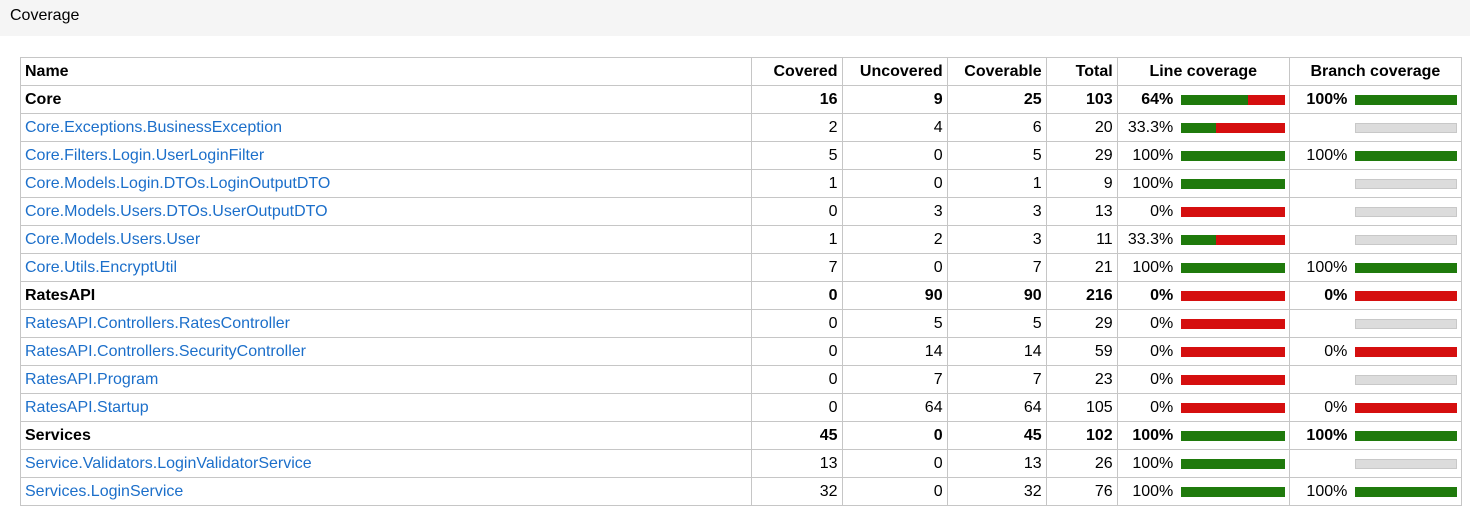 The width and height of the screenshot is (1470, 528). Describe the element at coordinates (1081, 379) in the screenshot. I see `total-cell: 23` at that location.